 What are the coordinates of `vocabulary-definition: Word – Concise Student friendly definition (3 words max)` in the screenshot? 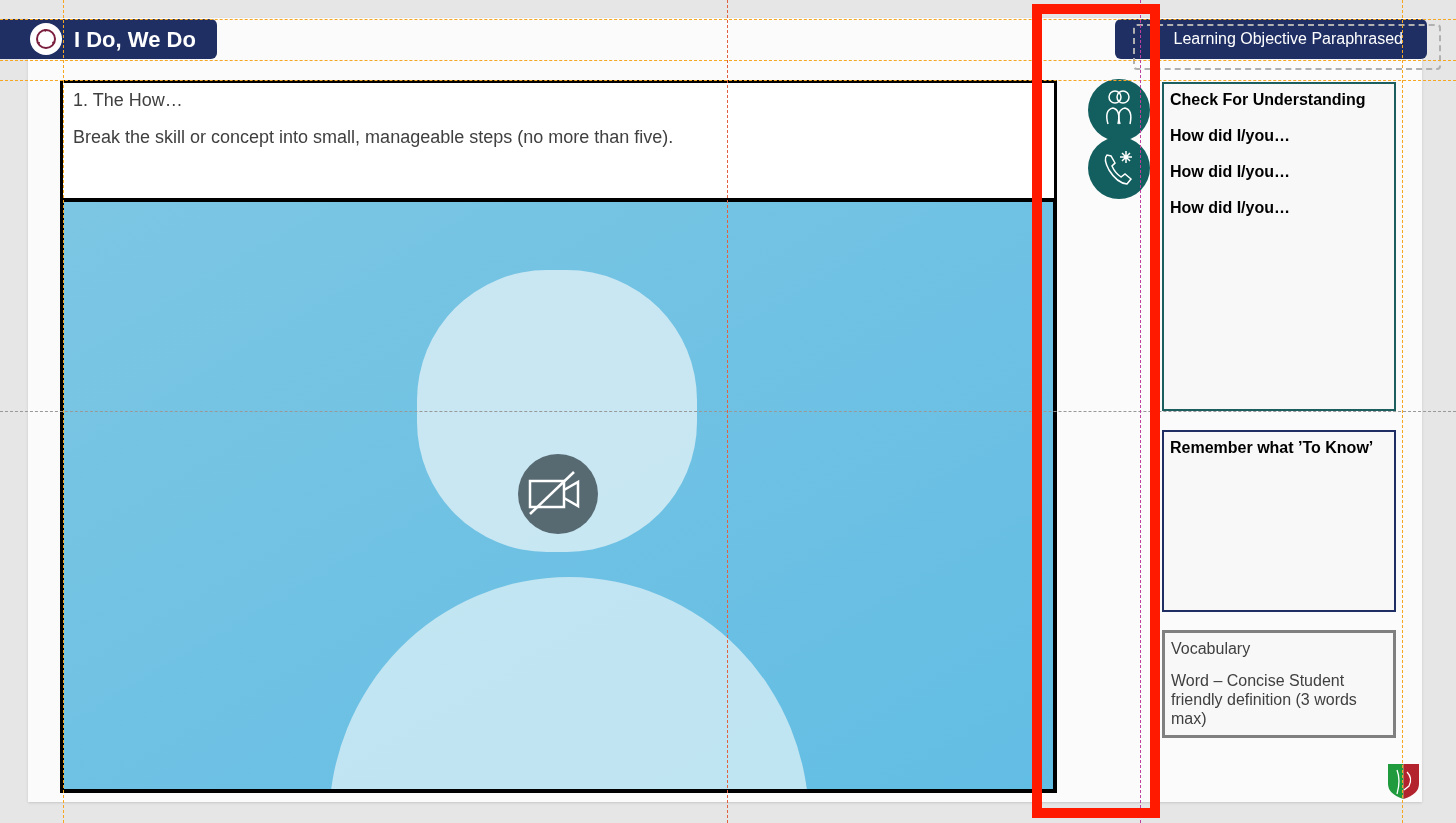 It's located at (1264, 699).